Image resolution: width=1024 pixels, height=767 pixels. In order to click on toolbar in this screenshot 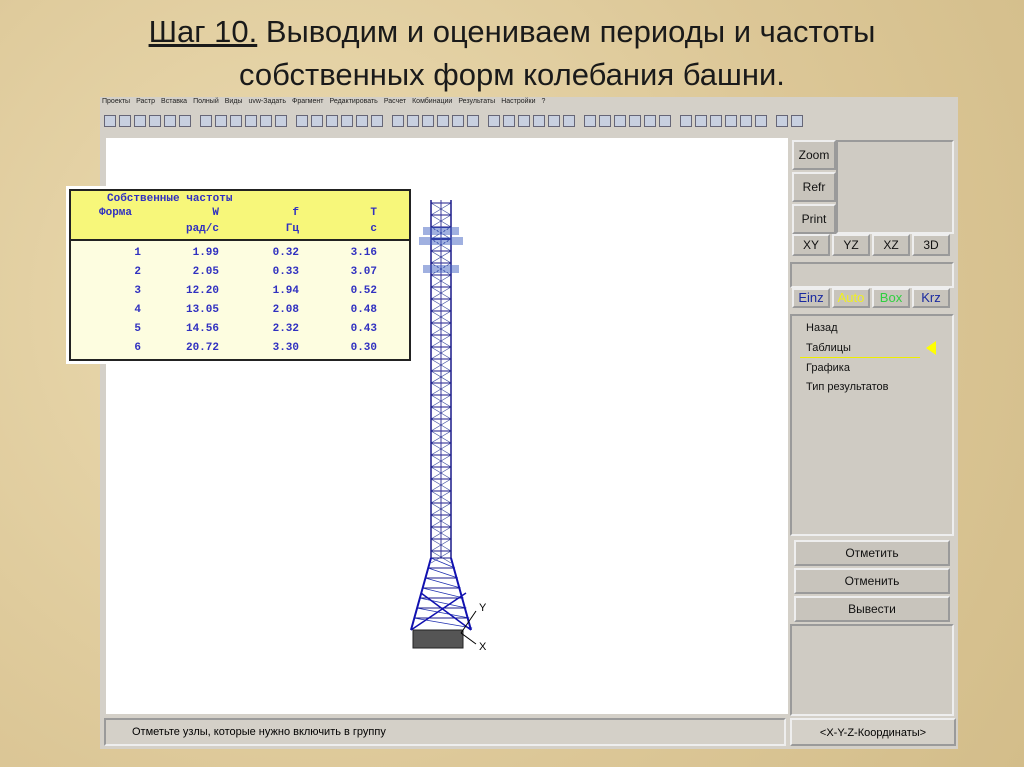, I will do `click(453, 121)`.